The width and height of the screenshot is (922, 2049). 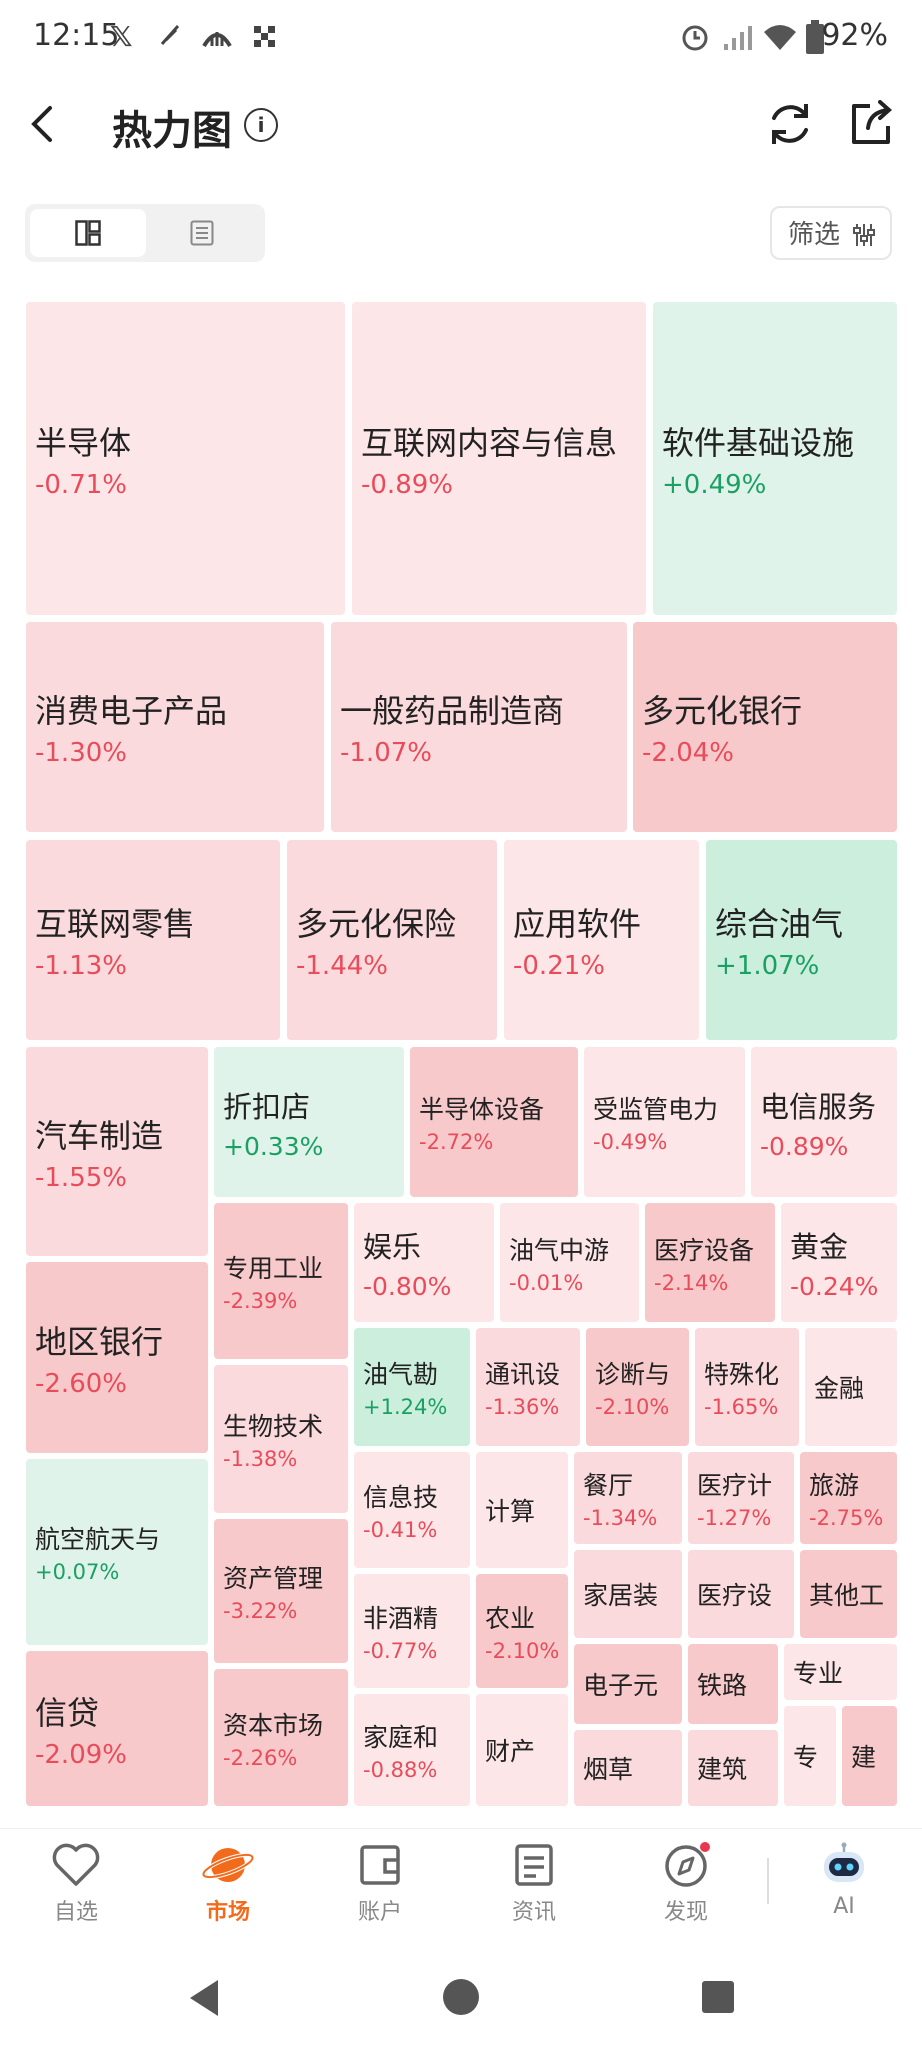 What do you see at coordinates (121, 36) in the screenshot?
I see `x-icon: 𝕏` at bounding box center [121, 36].